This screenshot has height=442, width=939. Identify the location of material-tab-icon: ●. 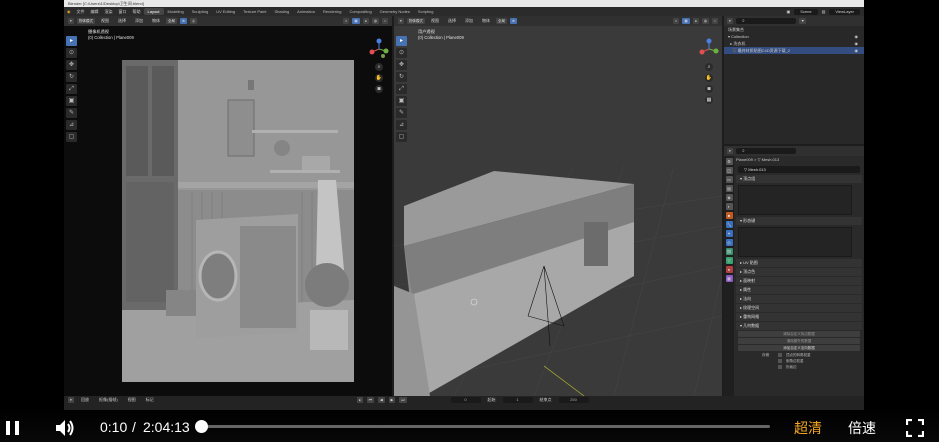
(729, 269).